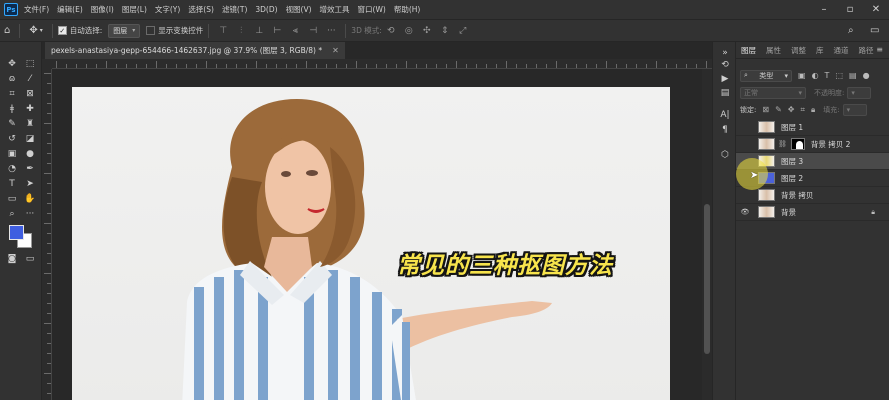 The height and width of the screenshot is (400, 889). I want to click on tab-paths: 路径, so click(866, 50).